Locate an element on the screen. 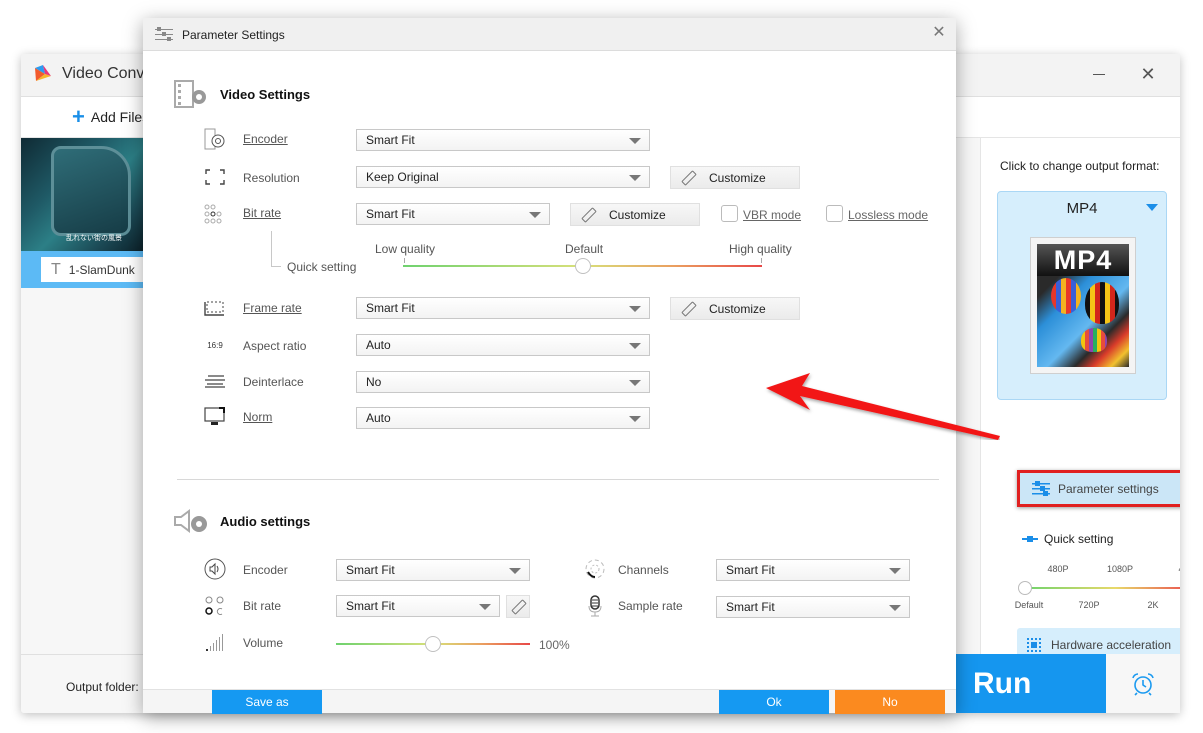 This screenshot has width=1203, height=733. deinterlace-icon is located at coordinates (215, 381).